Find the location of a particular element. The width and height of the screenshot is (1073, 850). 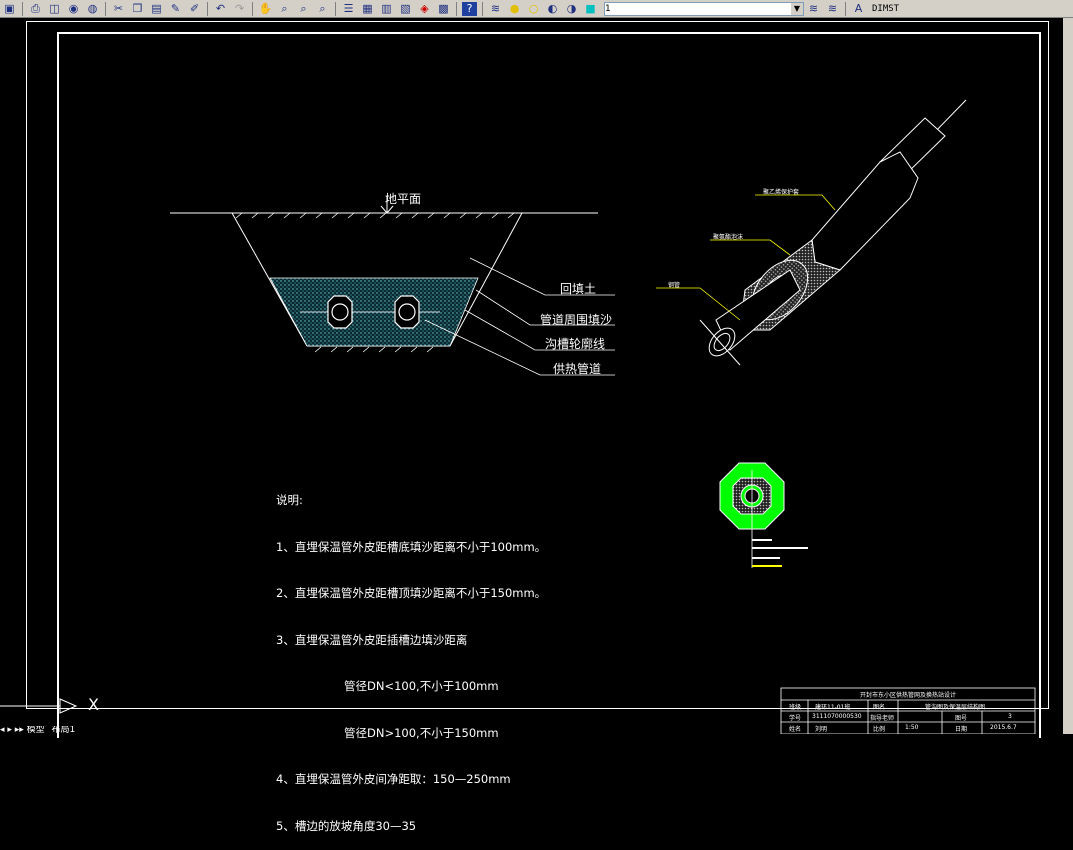

tb-id-label: 学号 is located at coordinates (795, 718).